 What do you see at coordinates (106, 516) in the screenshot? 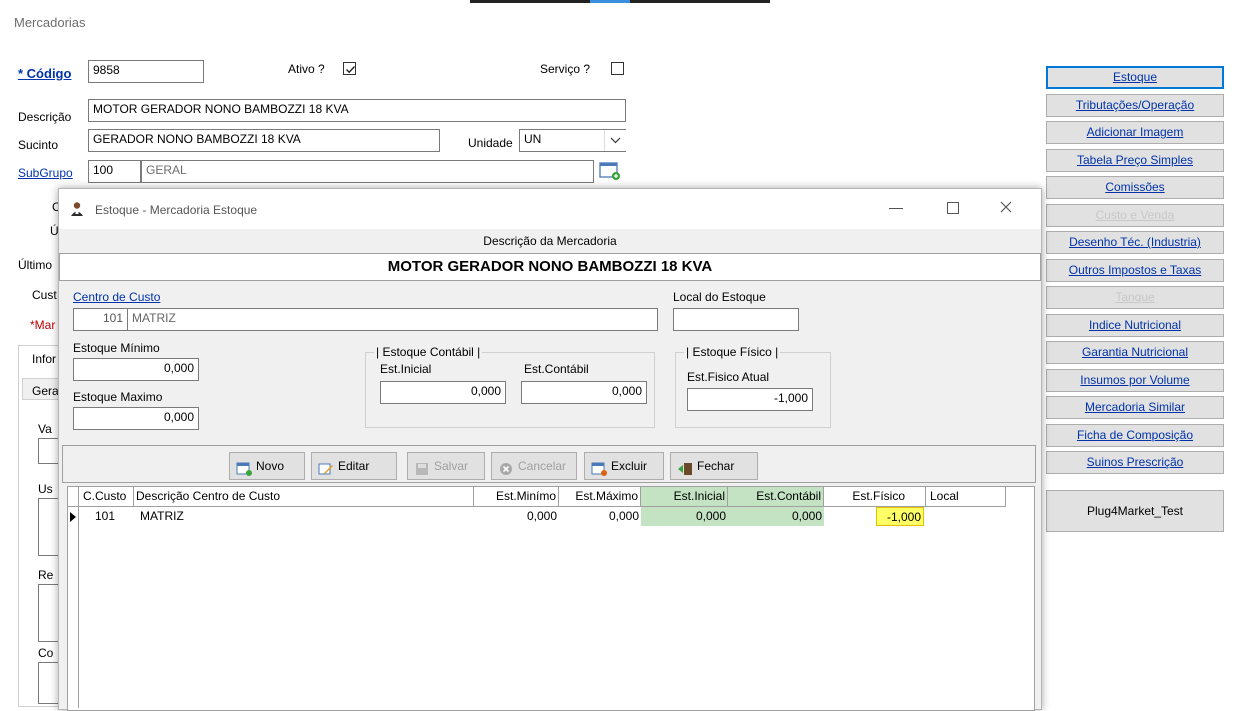
I see `cell-ccusto: 101` at bounding box center [106, 516].